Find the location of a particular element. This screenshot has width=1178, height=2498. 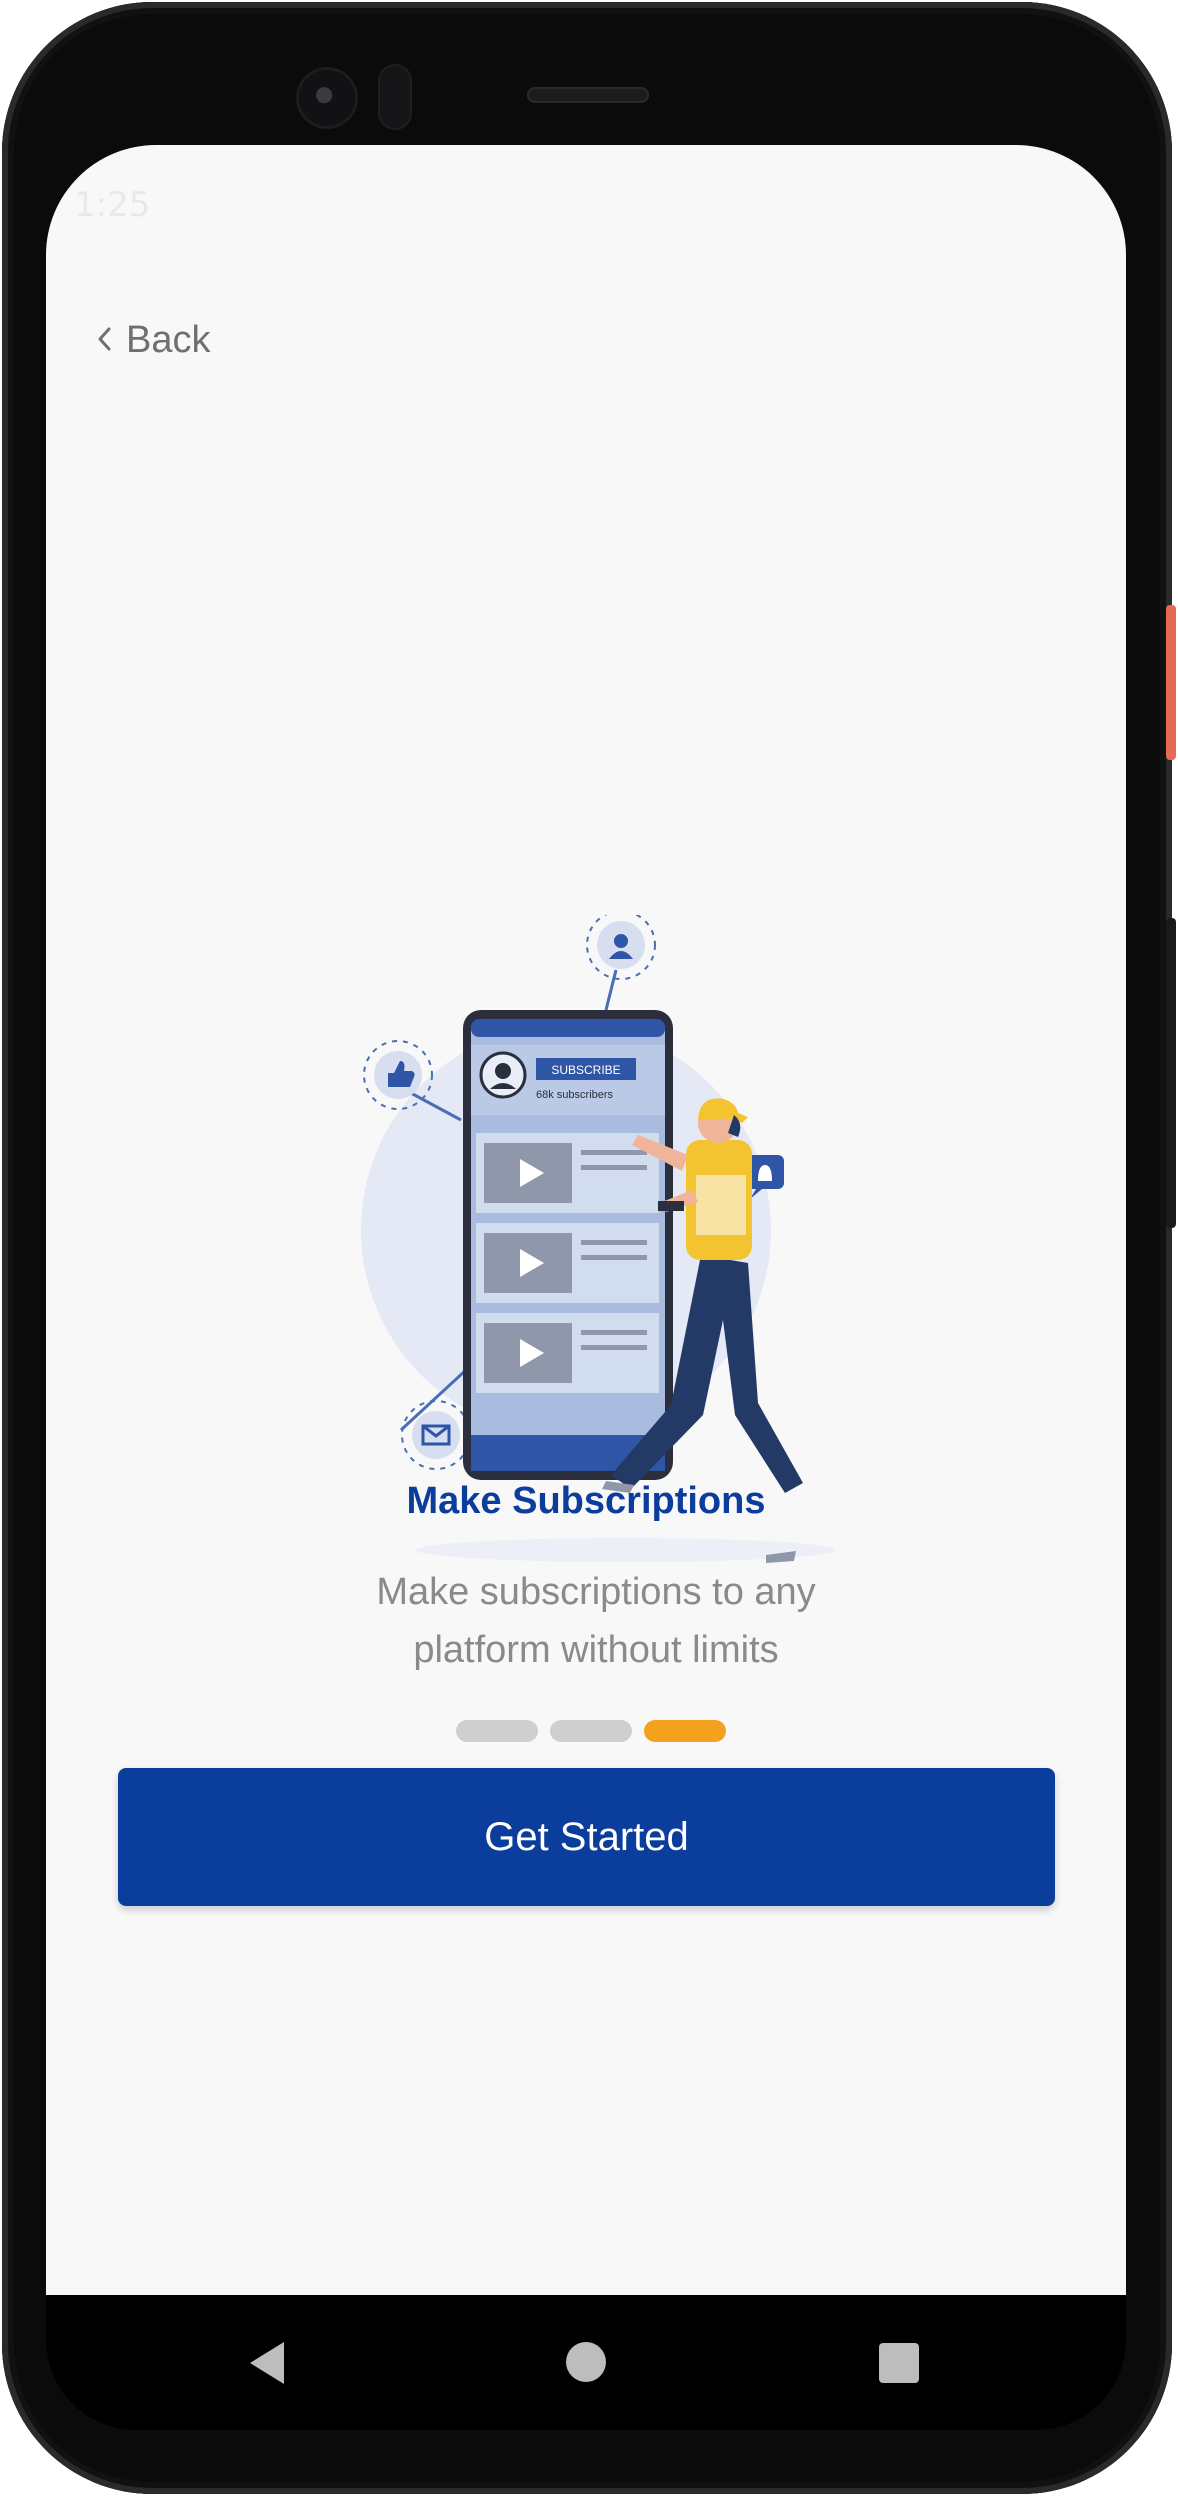

subscription-illustration: SUBSCRIBE 68k subscribers is located at coordinates (598, 1239).